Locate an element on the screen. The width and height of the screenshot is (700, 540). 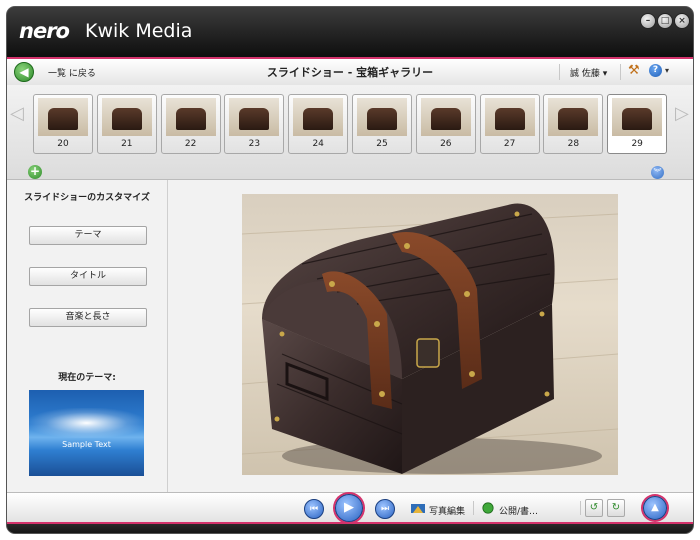
window-footer is located at coordinates (350, 527).